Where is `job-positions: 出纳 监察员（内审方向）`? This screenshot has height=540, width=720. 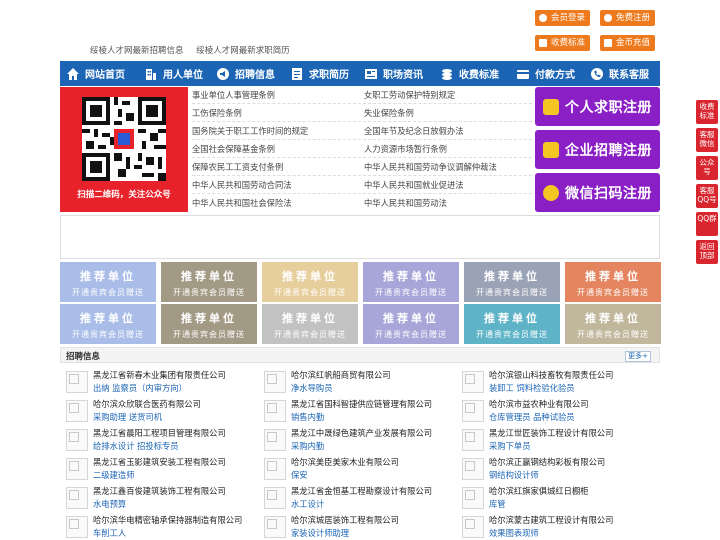
job-positions: 出纳 监察员（内审方向） is located at coordinates (140, 388).